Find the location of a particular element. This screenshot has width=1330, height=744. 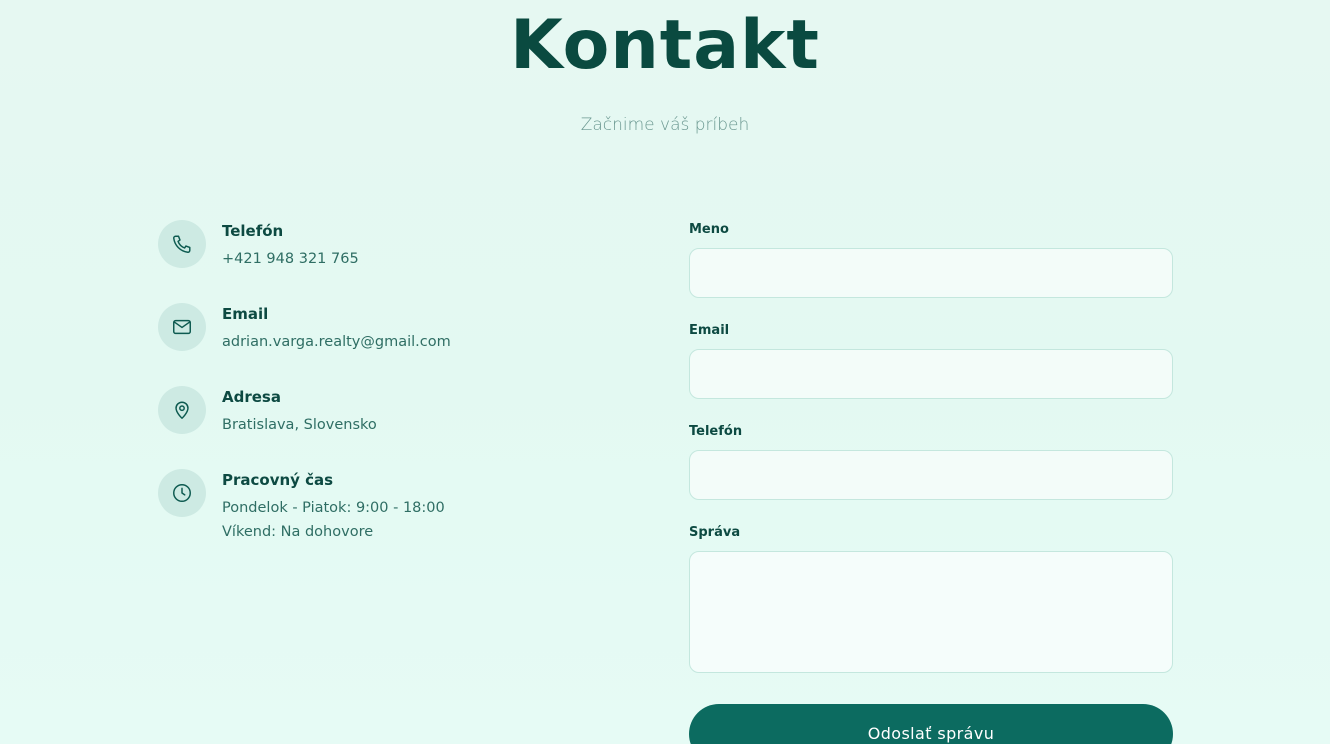

contact-info-address: Adresa Bratislava, Slovensko is located at coordinates (267, 410).